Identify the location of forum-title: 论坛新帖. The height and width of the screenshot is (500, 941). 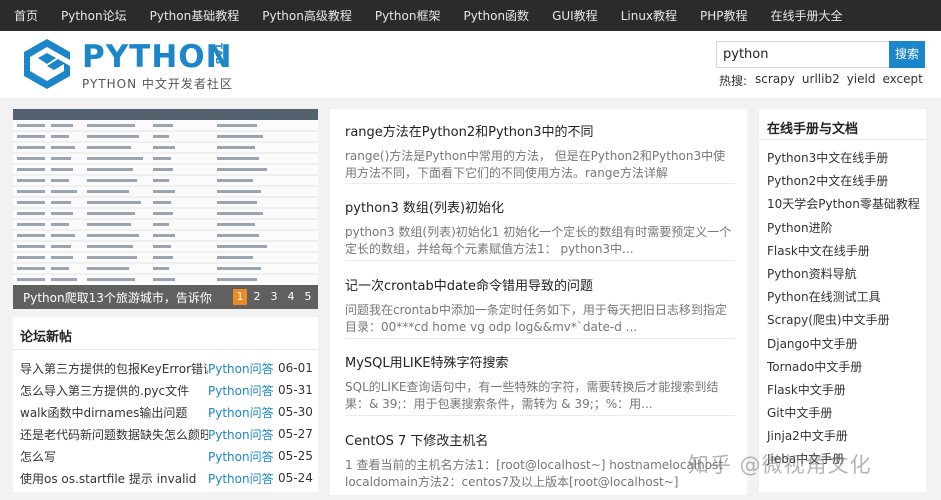
(46, 337).